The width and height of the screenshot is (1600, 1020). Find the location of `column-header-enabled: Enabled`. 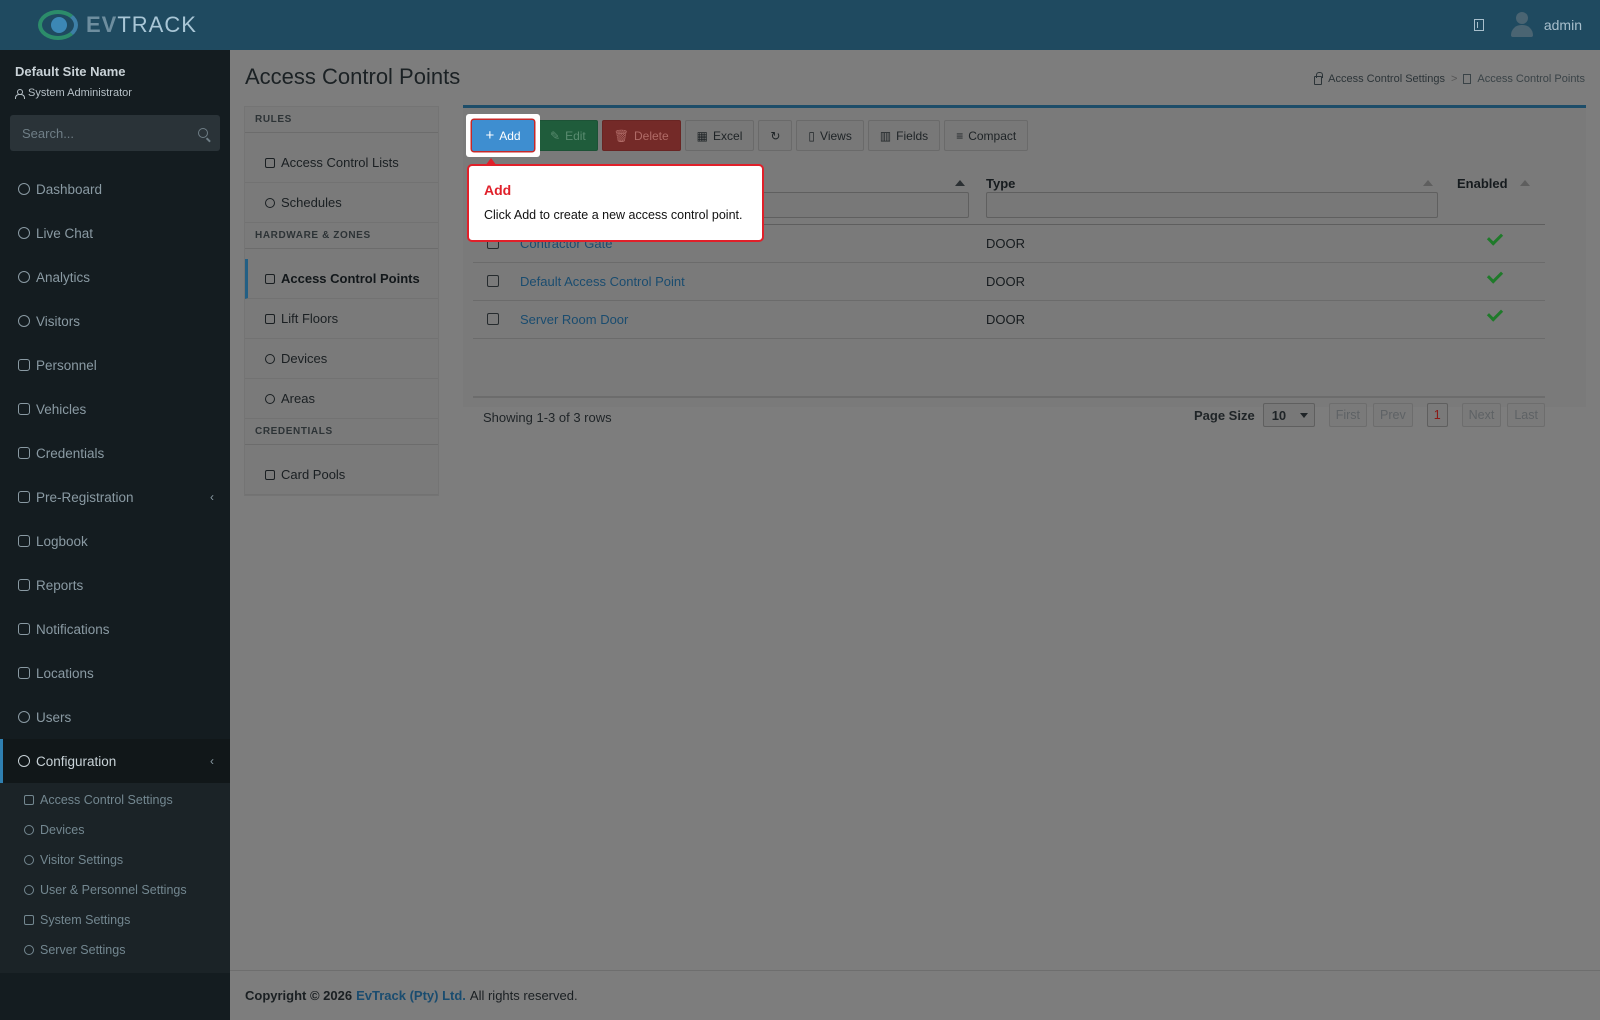

column-header-enabled: Enabled is located at coordinates (1482, 183).